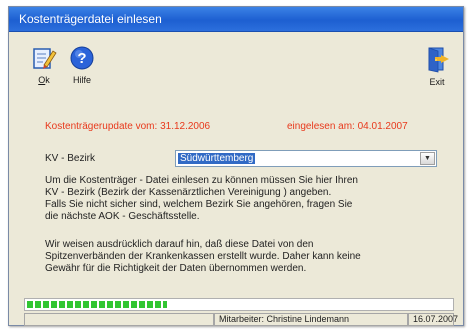 Image resolution: width=473 pixels, height=333 pixels. I want to click on ok-button: Ok, so click(44, 65).